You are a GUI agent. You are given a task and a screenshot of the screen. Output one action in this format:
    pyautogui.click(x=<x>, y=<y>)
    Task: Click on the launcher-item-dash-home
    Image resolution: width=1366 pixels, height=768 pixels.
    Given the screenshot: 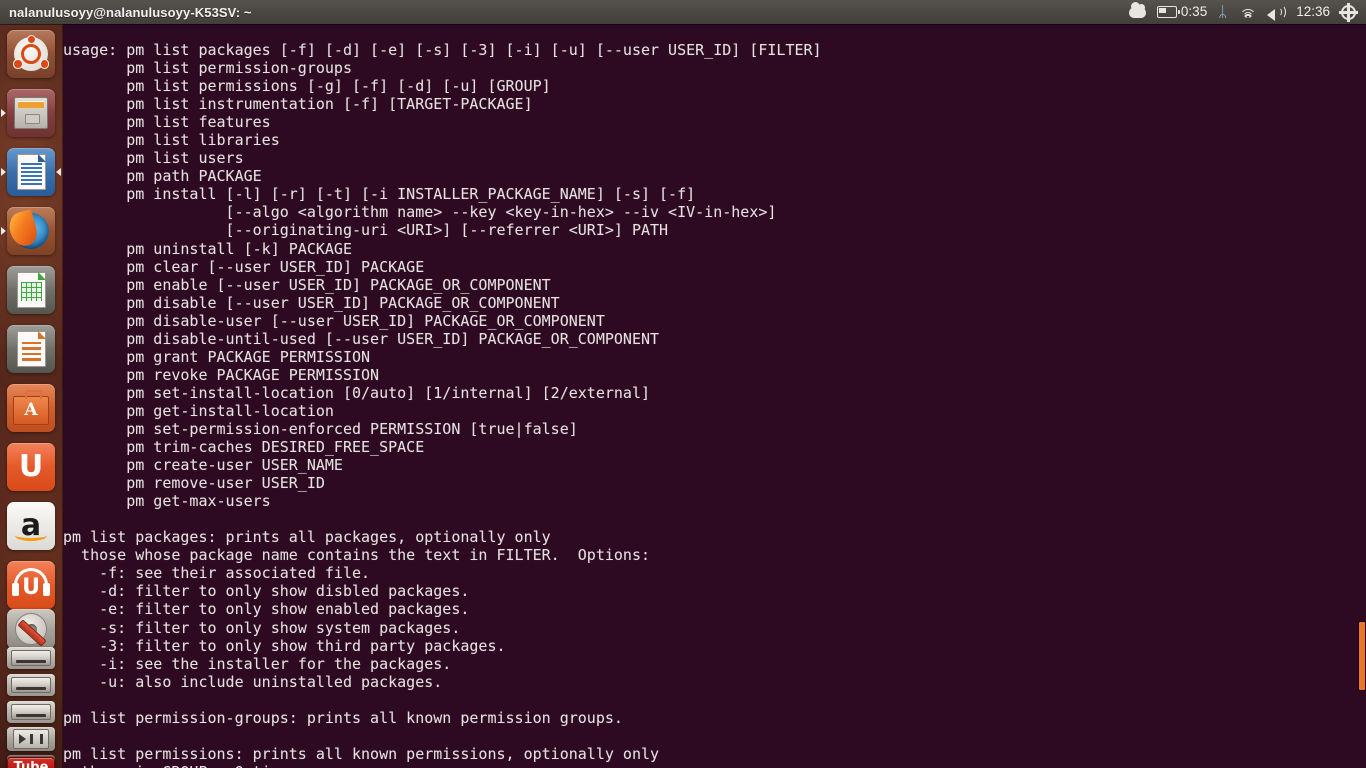 What is the action you would take?
    pyautogui.click(x=31, y=53)
    